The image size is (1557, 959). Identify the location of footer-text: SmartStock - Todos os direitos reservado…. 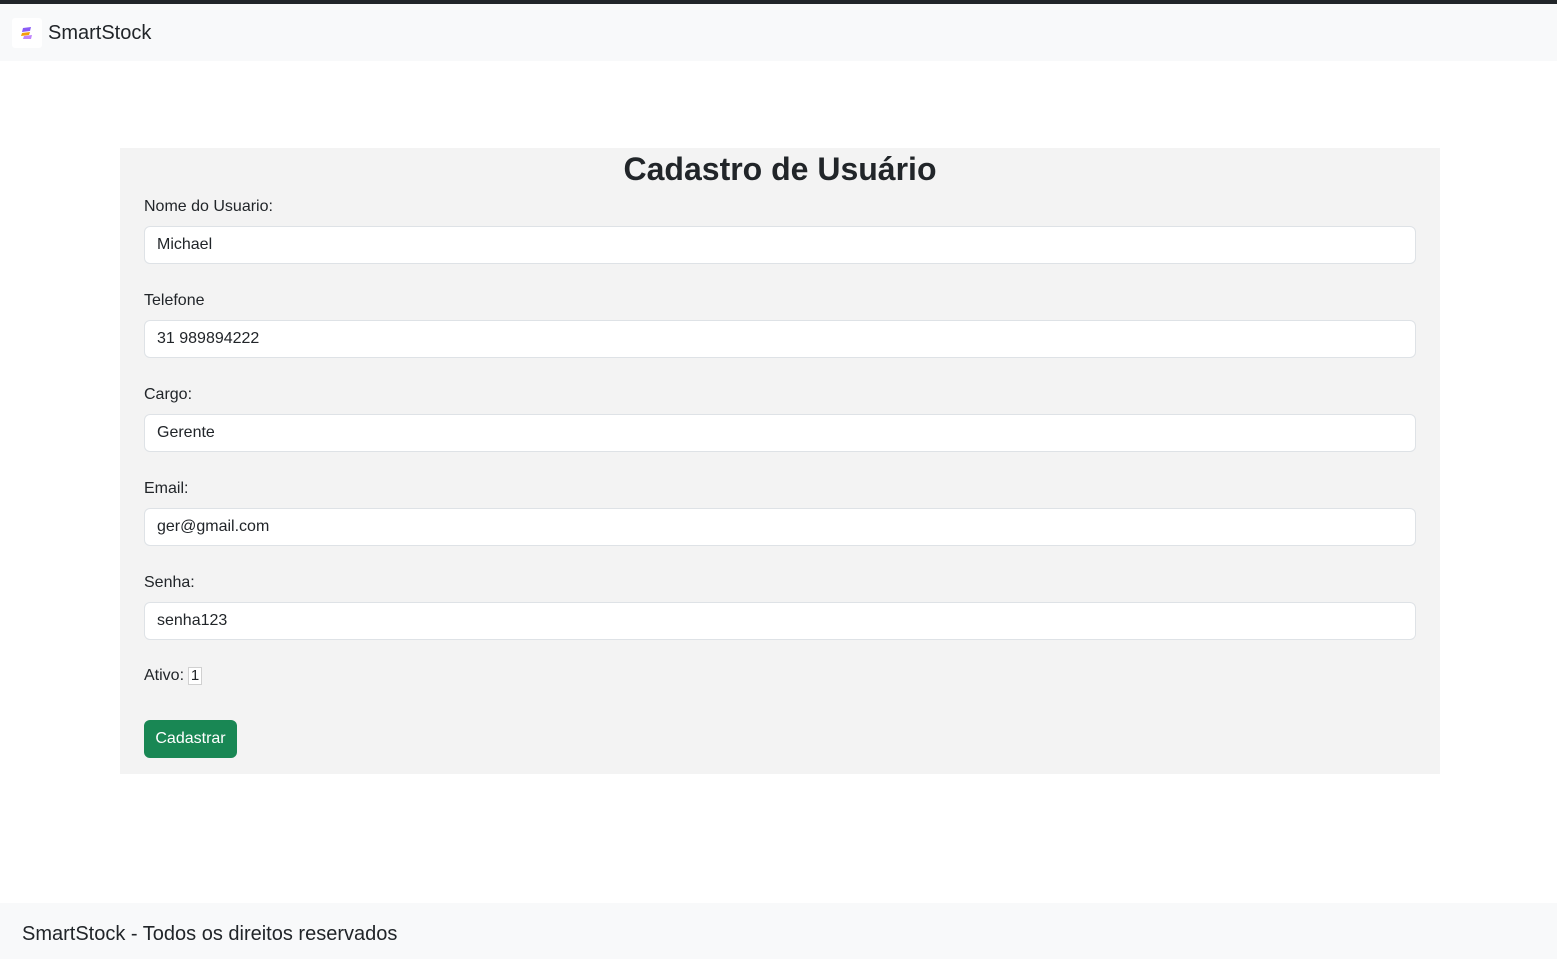
(210, 934).